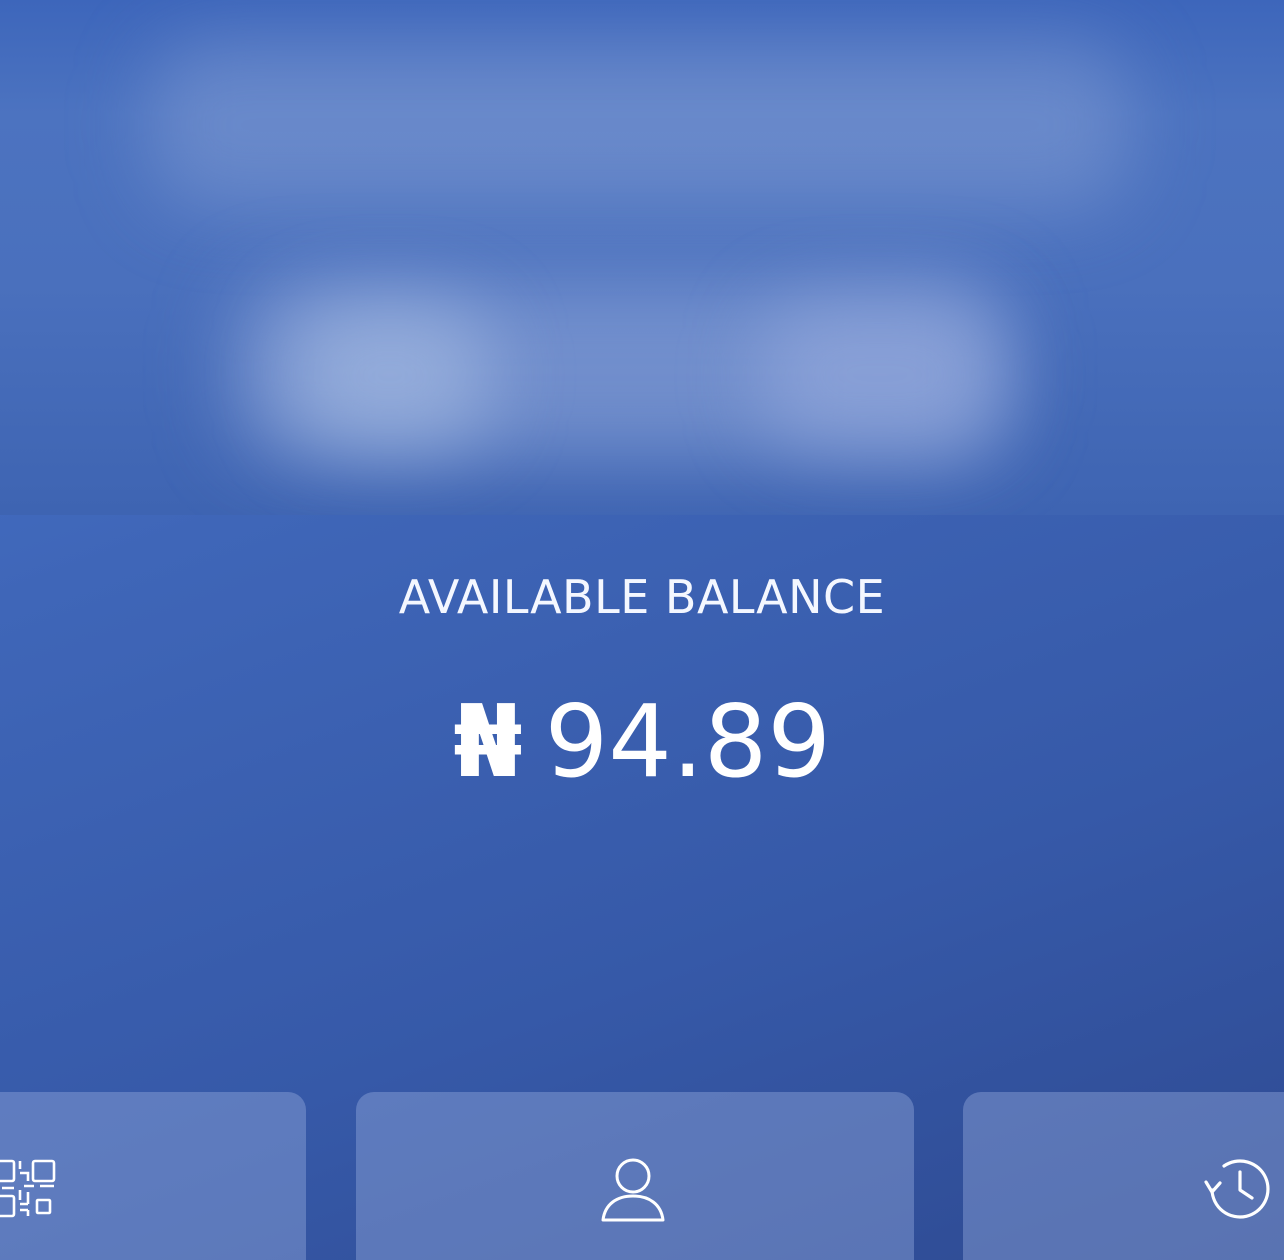 This screenshot has height=1260, width=1284. What do you see at coordinates (488, 741) in the screenshot?
I see `currency-symbol: ₦` at bounding box center [488, 741].